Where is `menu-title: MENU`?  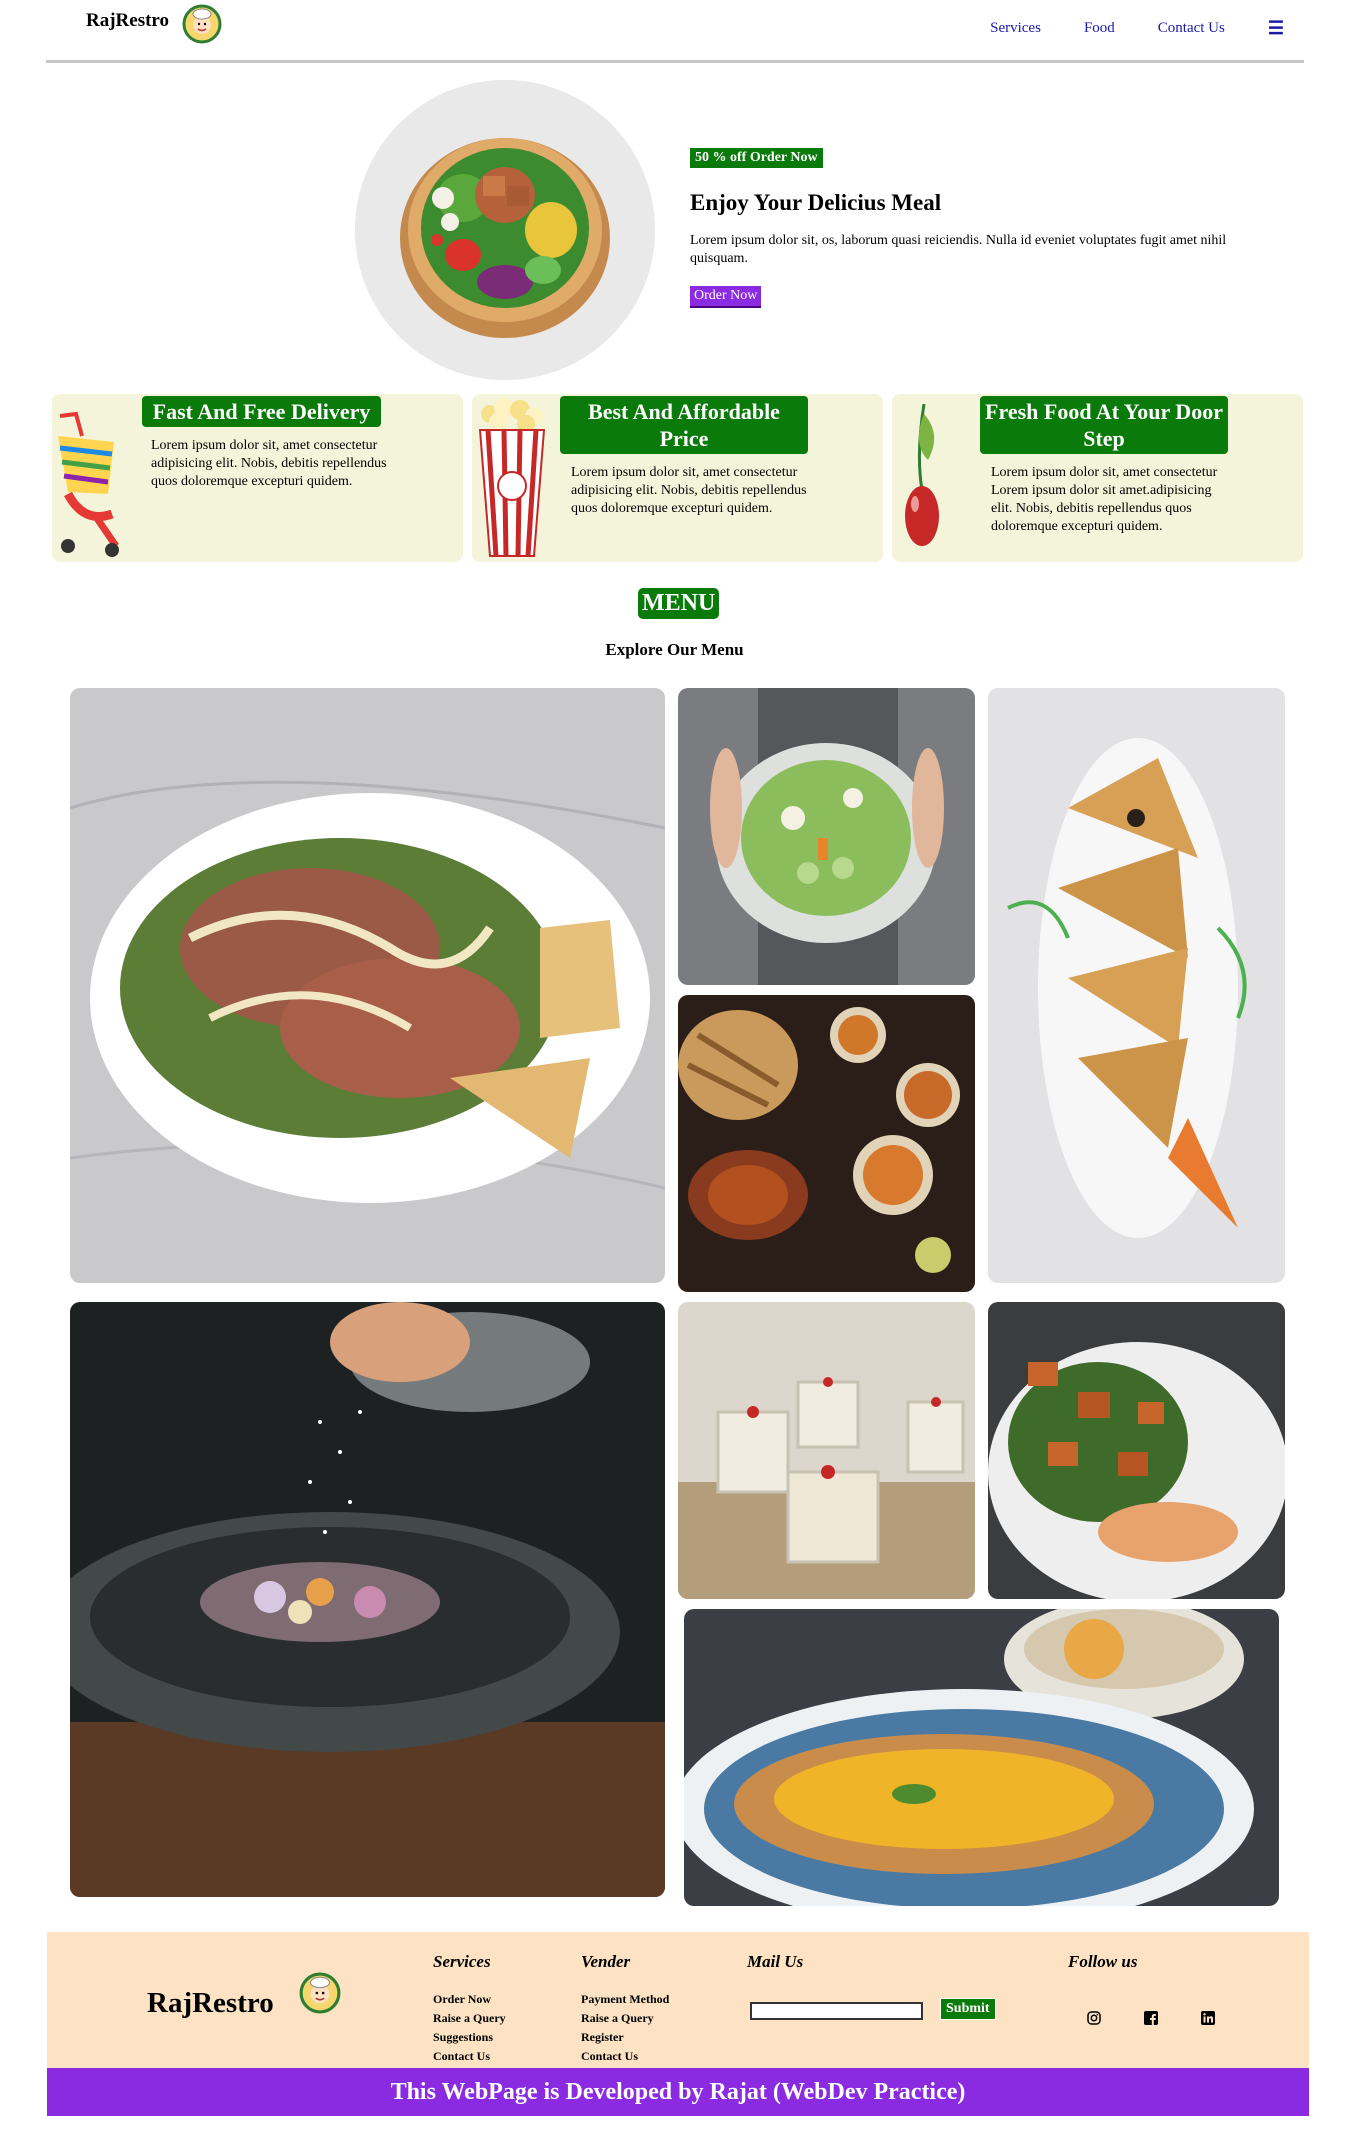 menu-title: MENU is located at coordinates (679, 603).